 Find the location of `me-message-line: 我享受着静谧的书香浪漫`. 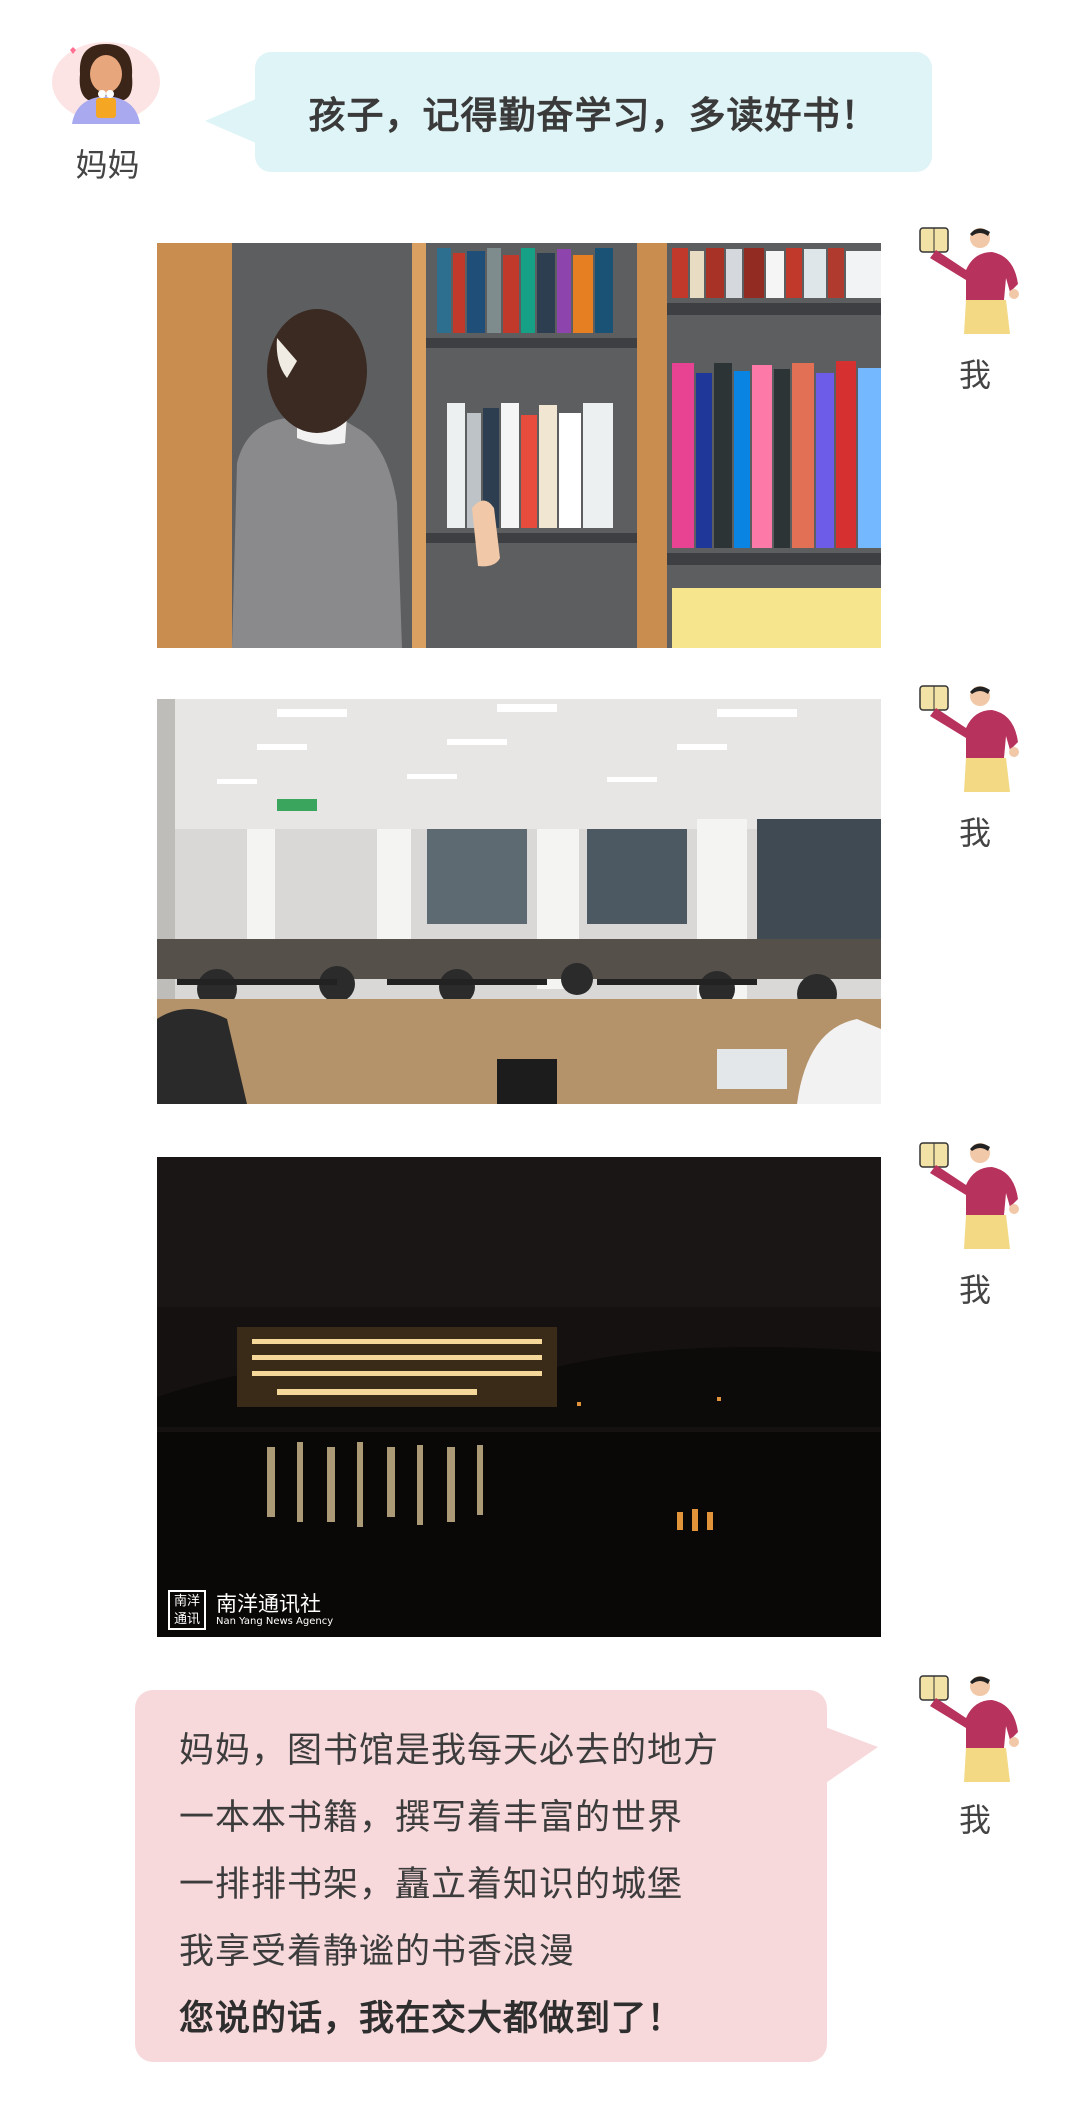

me-message-line: 我享受着静谧的书香浪漫 is located at coordinates (377, 1952).